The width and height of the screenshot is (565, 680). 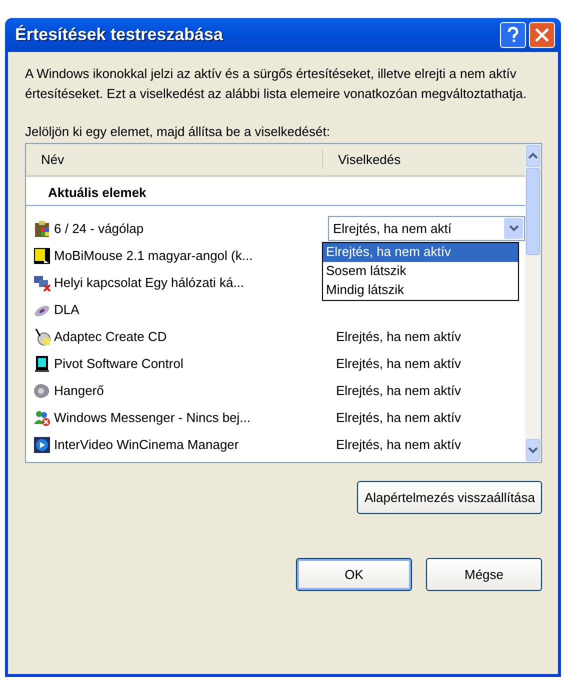 What do you see at coordinates (513, 35) in the screenshot?
I see `help-button` at bounding box center [513, 35].